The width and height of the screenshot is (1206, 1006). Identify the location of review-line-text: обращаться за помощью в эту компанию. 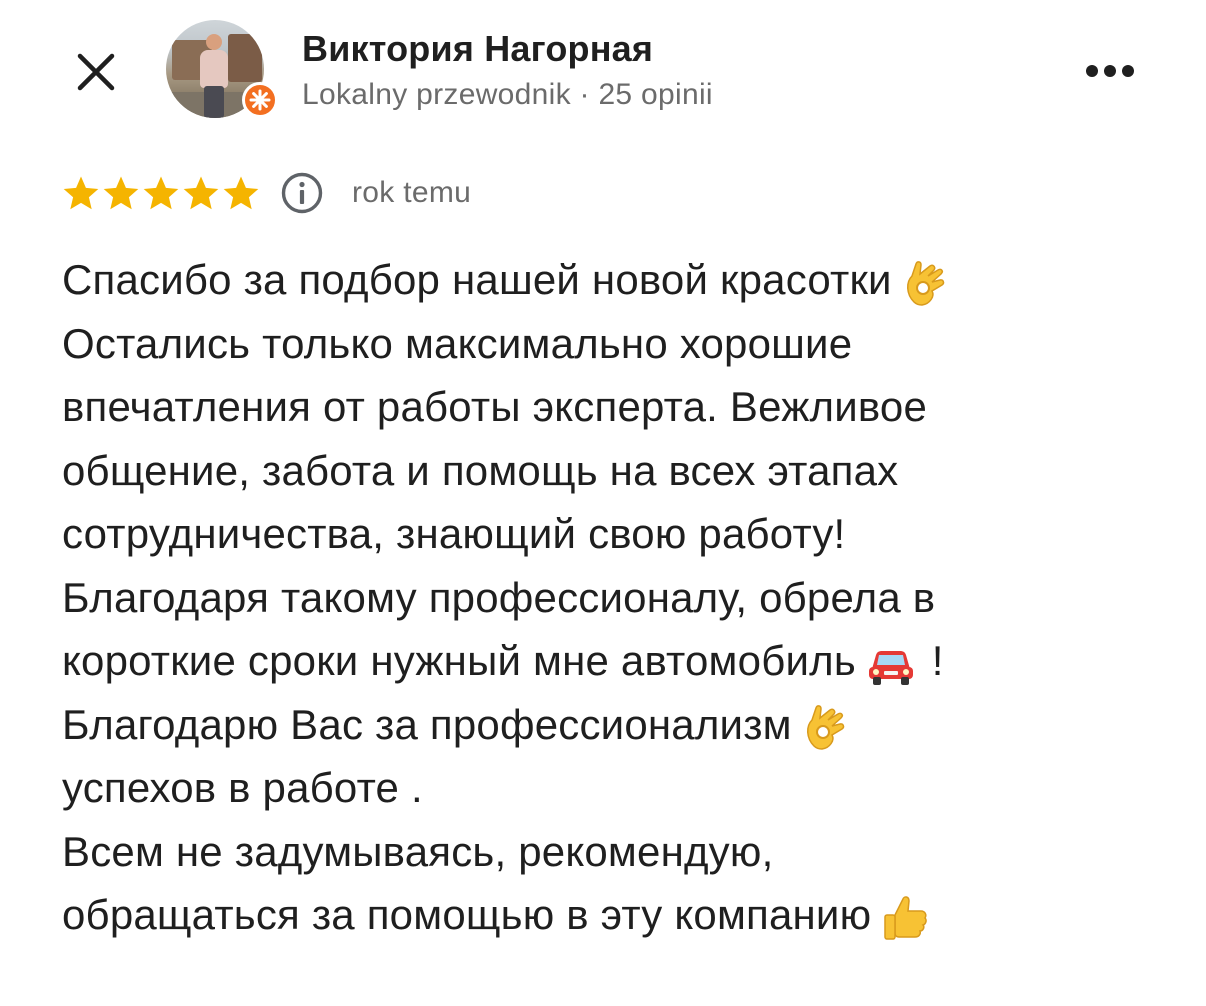
(467, 914).